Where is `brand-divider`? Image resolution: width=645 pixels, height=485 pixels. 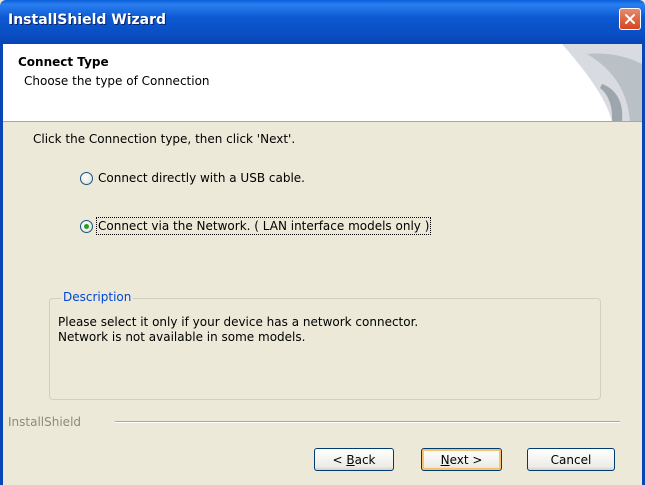 brand-divider is located at coordinates (367, 422).